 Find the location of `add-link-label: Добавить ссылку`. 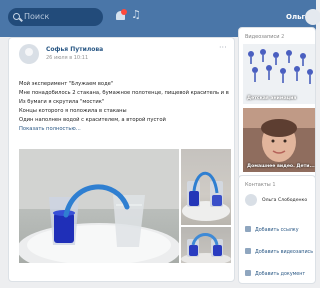

add-link-label: Добавить ссылку is located at coordinates (277, 230).